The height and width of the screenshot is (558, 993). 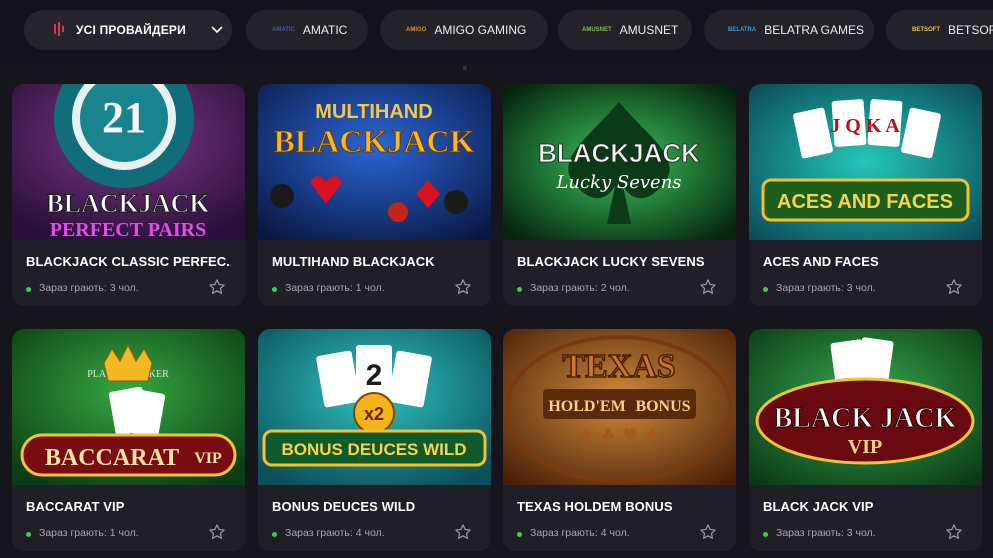 I want to click on amusnet-logo-icon: AMUSNET, so click(x=597, y=30).